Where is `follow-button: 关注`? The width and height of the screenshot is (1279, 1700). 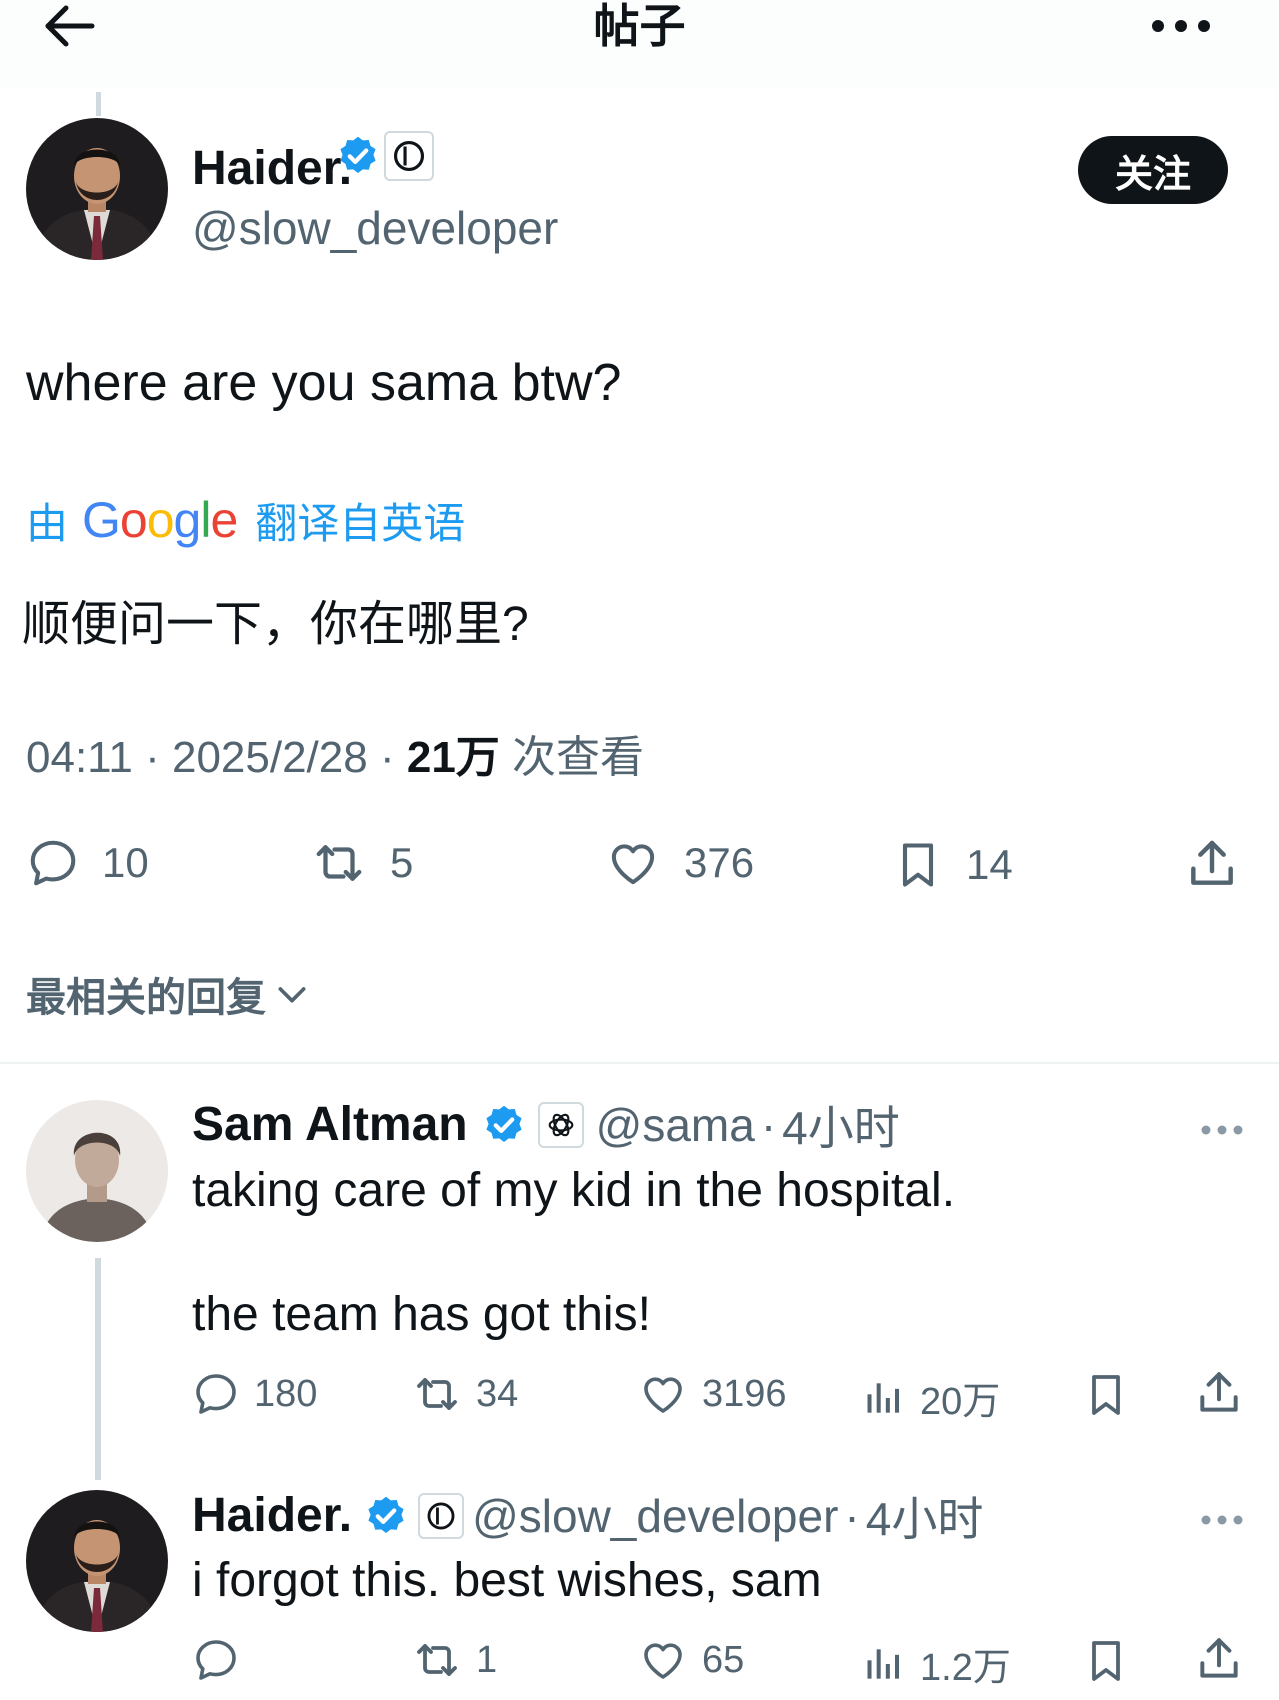 follow-button: 关注 is located at coordinates (1153, 170).